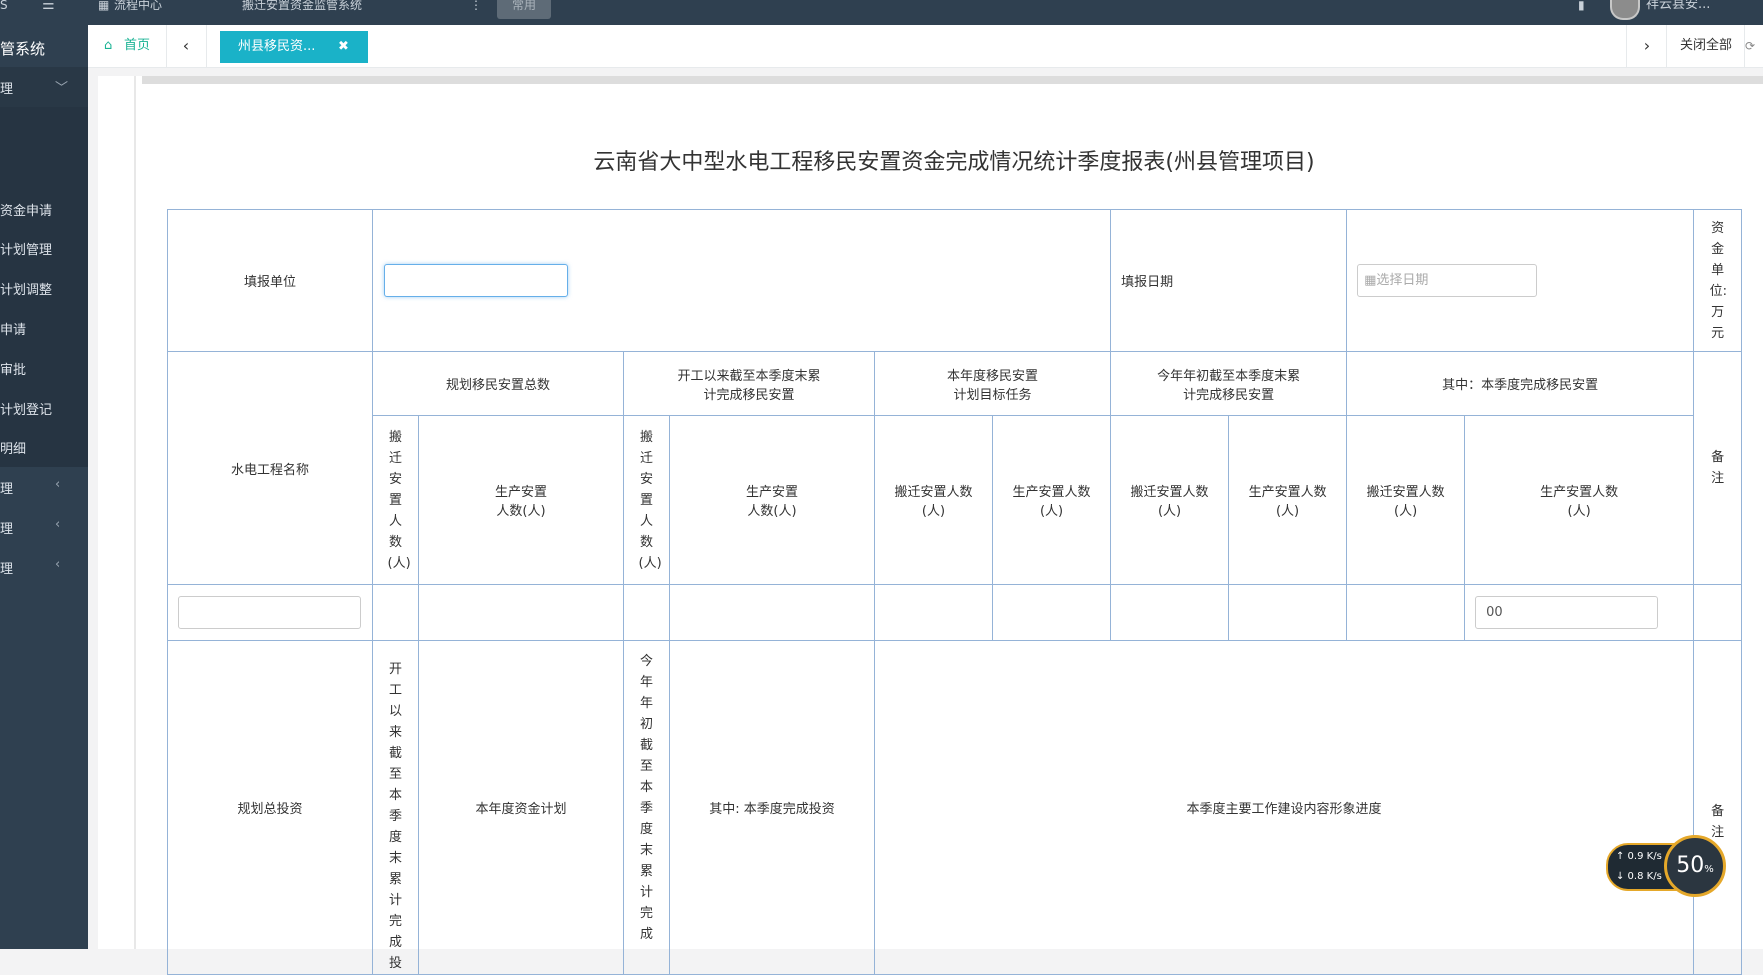  Describe the element at coordinates (1229, 383) in the screenshot. I see `group-header: 今年年初截至本季度末累计完成移民安置` at that location.